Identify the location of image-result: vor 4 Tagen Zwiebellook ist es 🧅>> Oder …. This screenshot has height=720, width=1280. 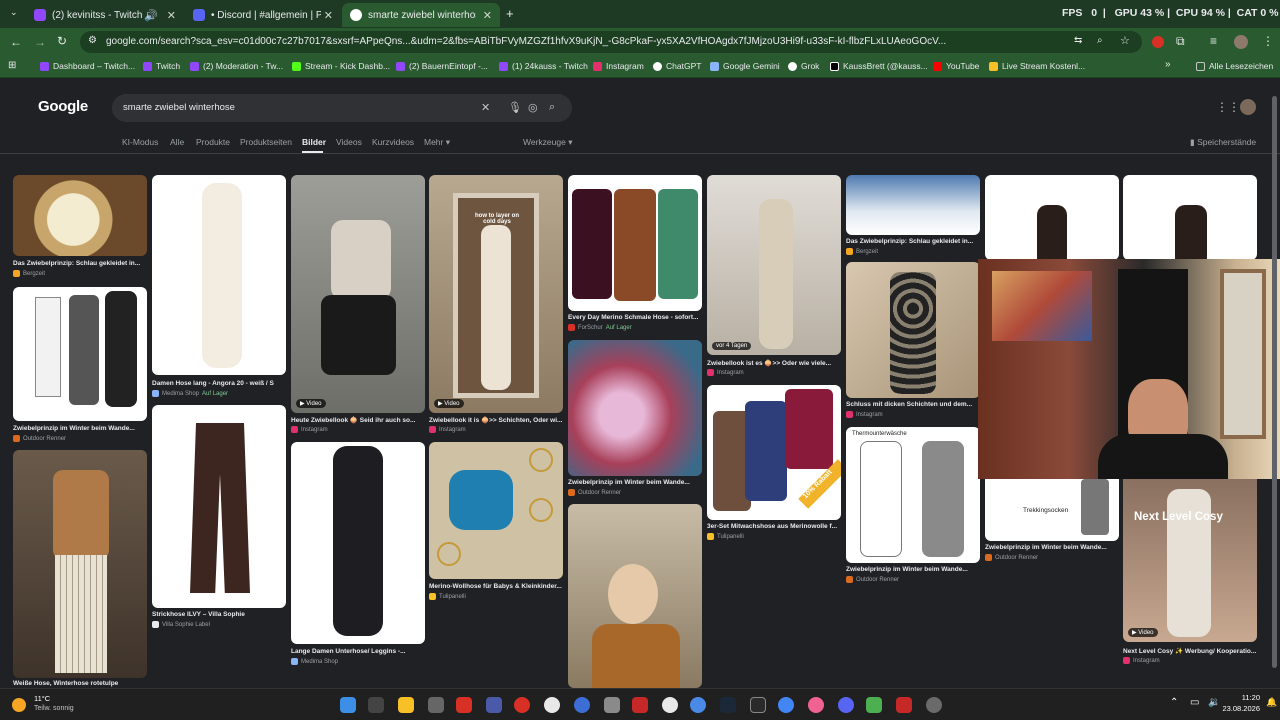
(774, 277).